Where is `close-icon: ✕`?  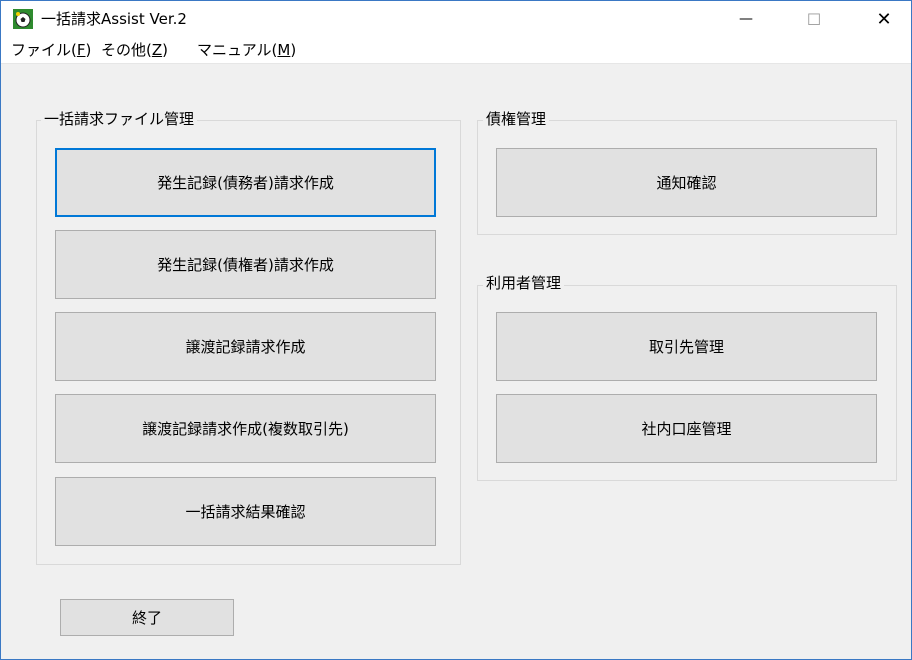
close-icon: ✕ is located at coordinates (884, 19).